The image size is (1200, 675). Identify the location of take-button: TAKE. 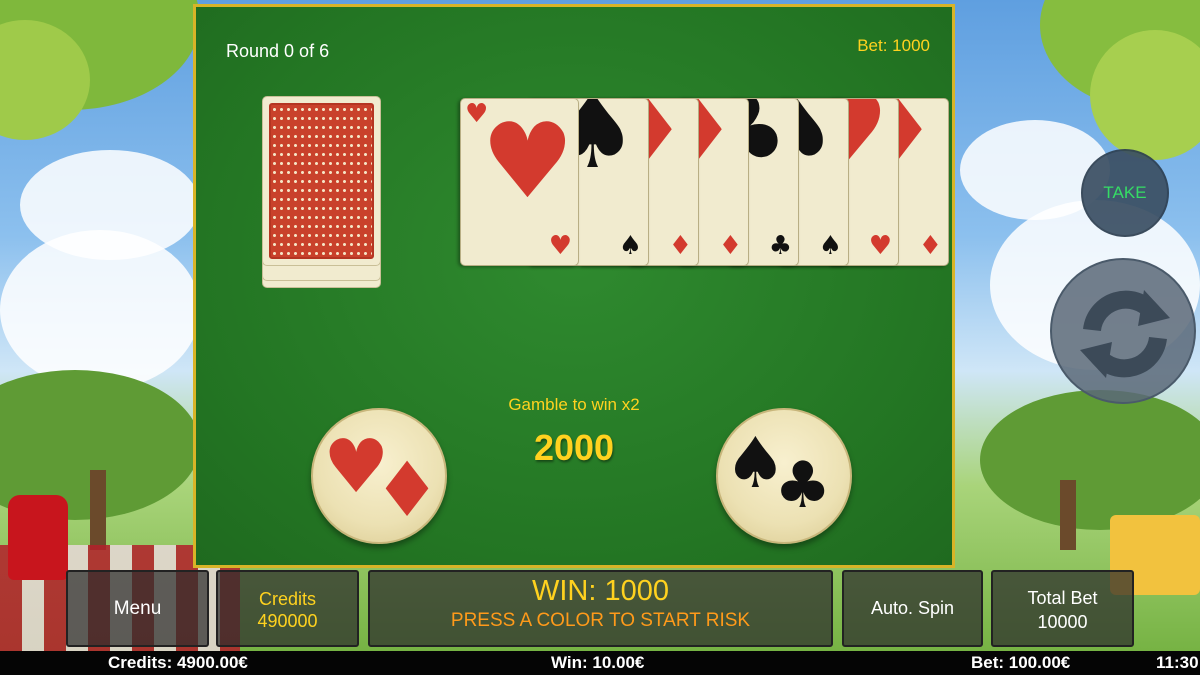
(1125, 193).